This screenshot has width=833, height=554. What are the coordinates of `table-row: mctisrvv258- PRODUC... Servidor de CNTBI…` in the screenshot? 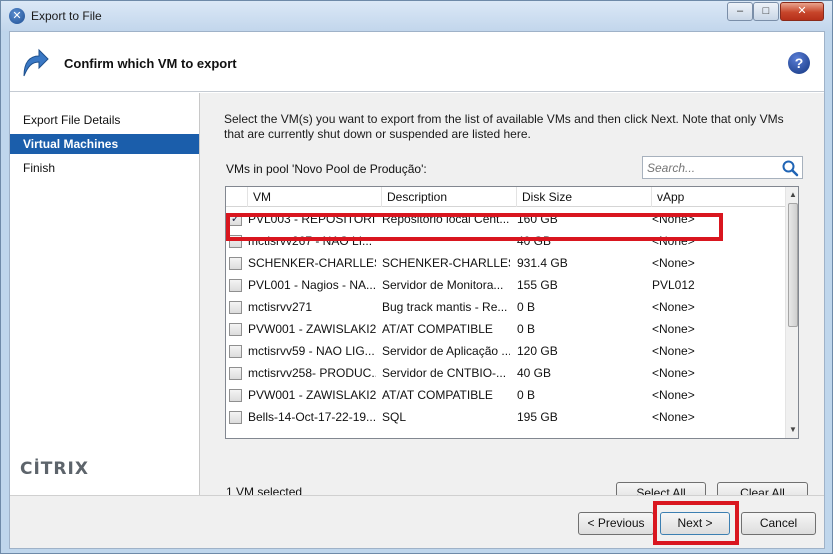 It's located at (506, 373).